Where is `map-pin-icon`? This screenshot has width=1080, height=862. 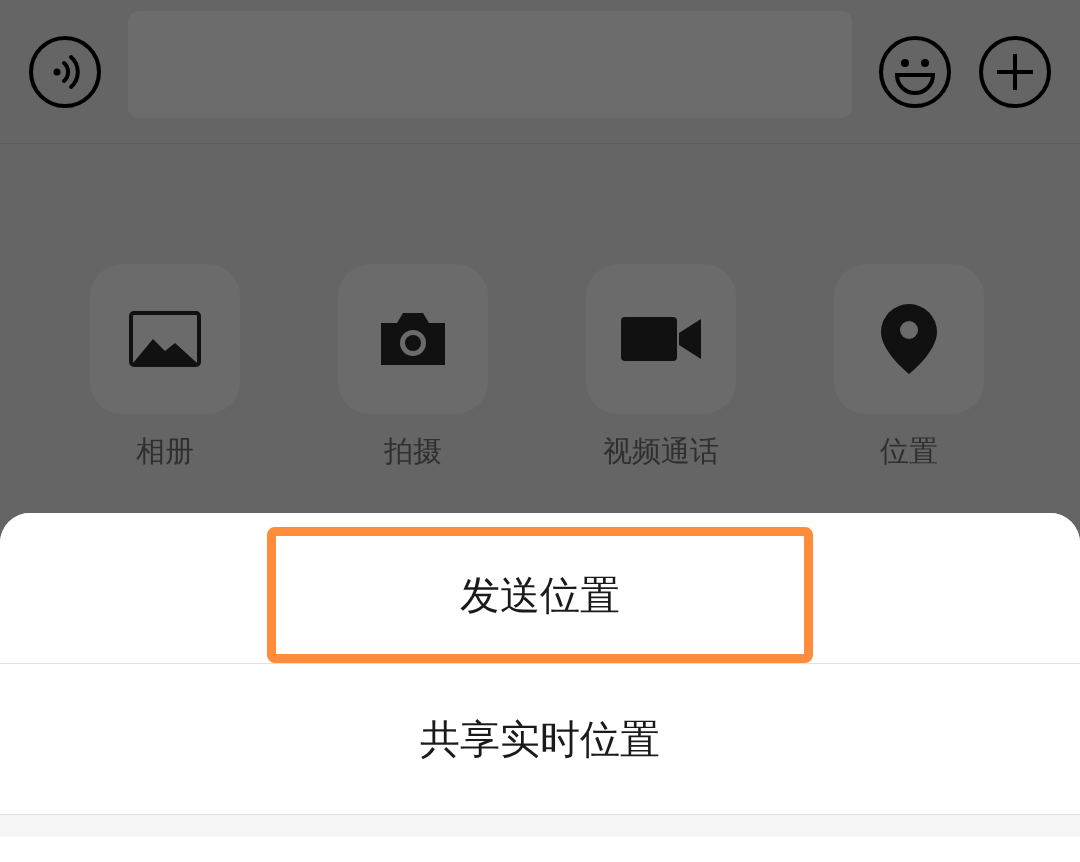
map-pin-icon is located at coordinates (909, 339).